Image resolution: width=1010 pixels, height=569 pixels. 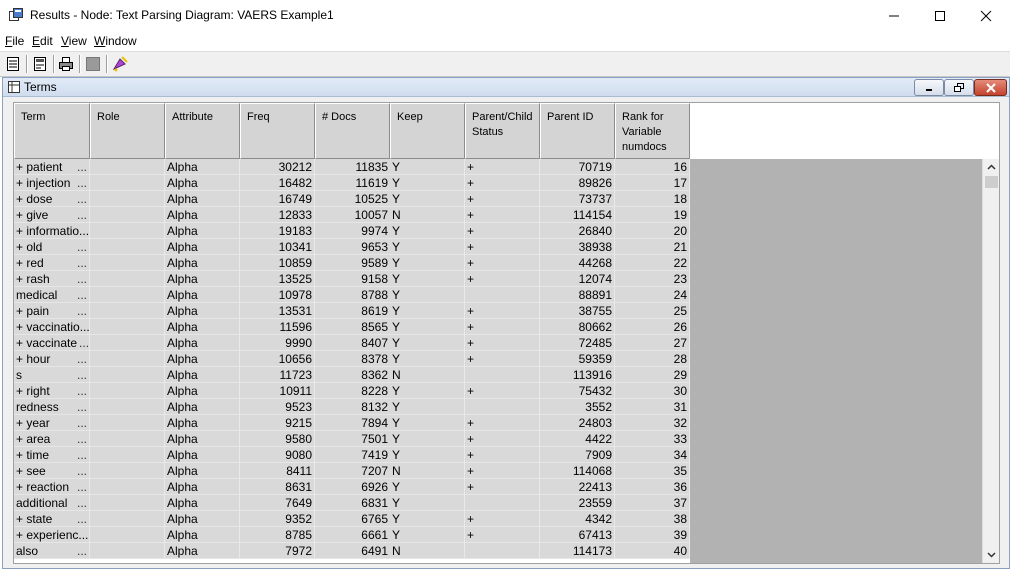 I want to click on cell-docs: 7894, so click(x=352, y=423).